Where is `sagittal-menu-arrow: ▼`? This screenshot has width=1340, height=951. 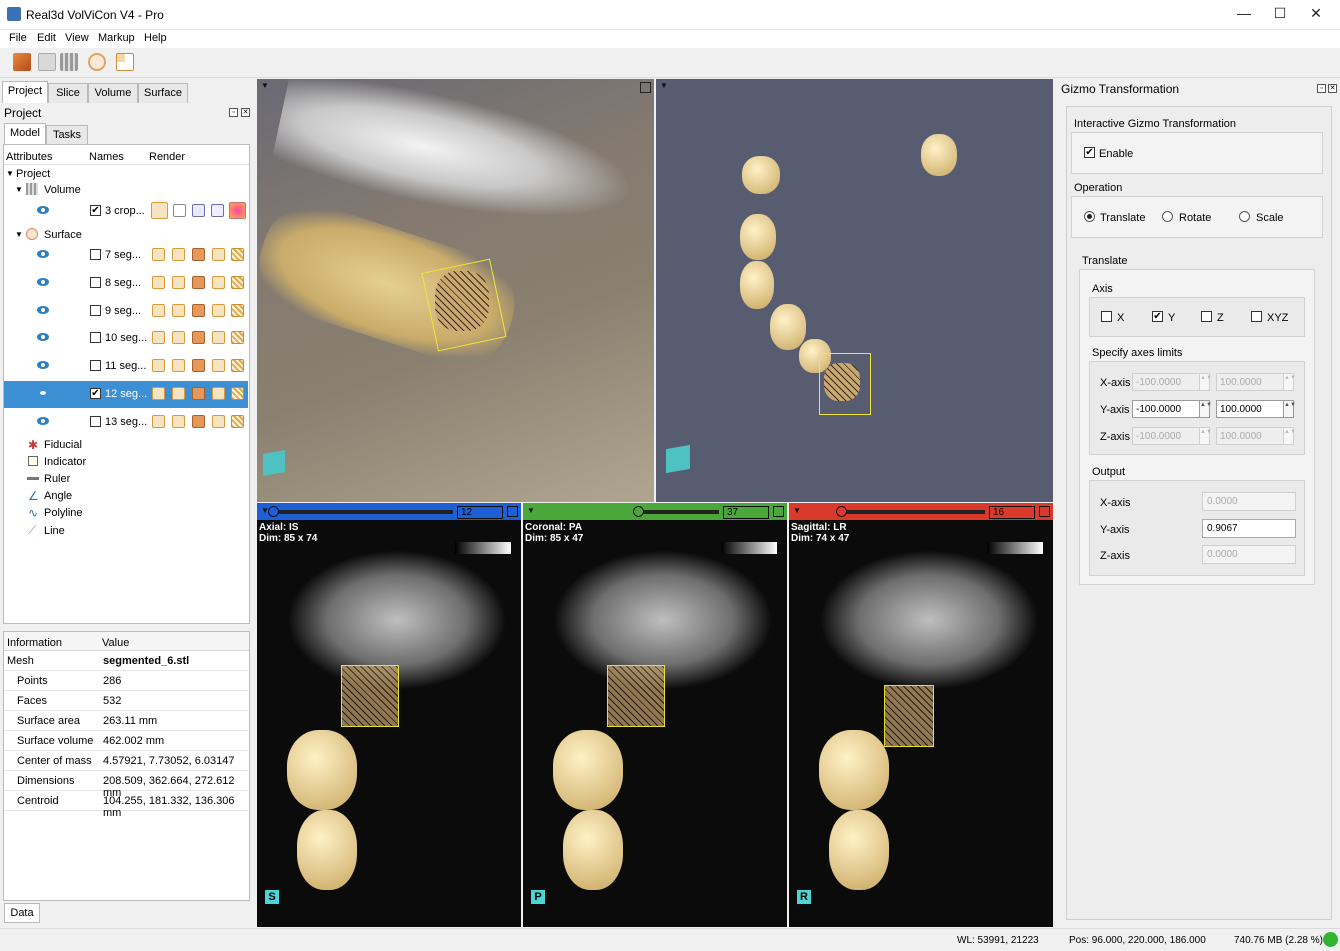
sagittal-menu-arrow: ▼ is located at coordinates (797, 510).